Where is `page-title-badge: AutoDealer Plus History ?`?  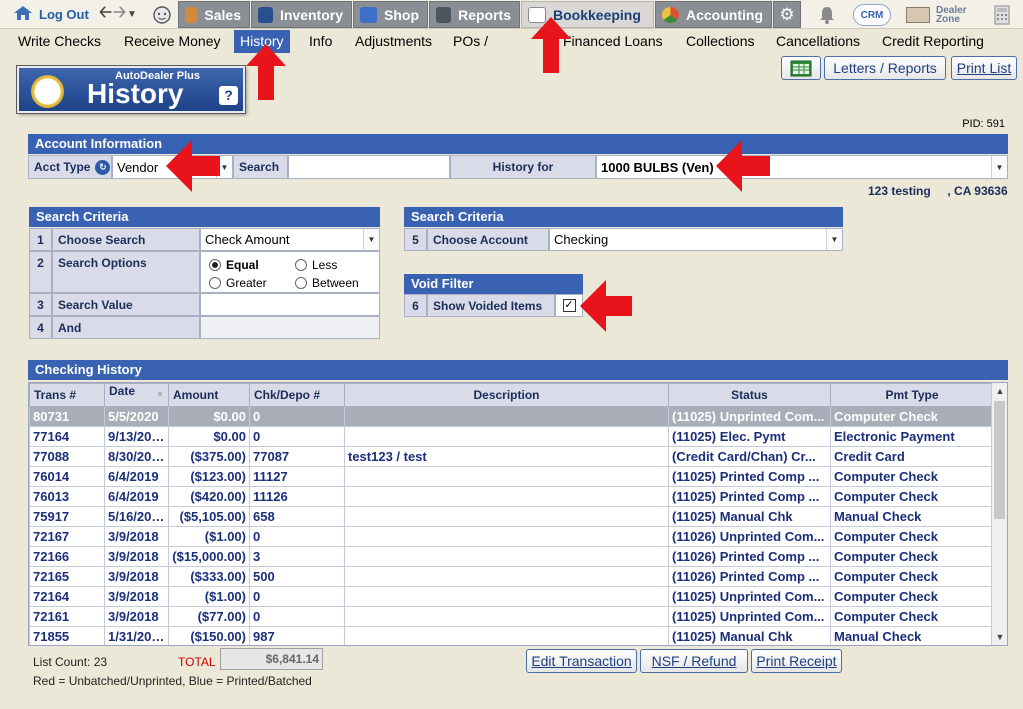 page-title-badge: AutoDealer Plus History ? is located at coordinates (131, 89).